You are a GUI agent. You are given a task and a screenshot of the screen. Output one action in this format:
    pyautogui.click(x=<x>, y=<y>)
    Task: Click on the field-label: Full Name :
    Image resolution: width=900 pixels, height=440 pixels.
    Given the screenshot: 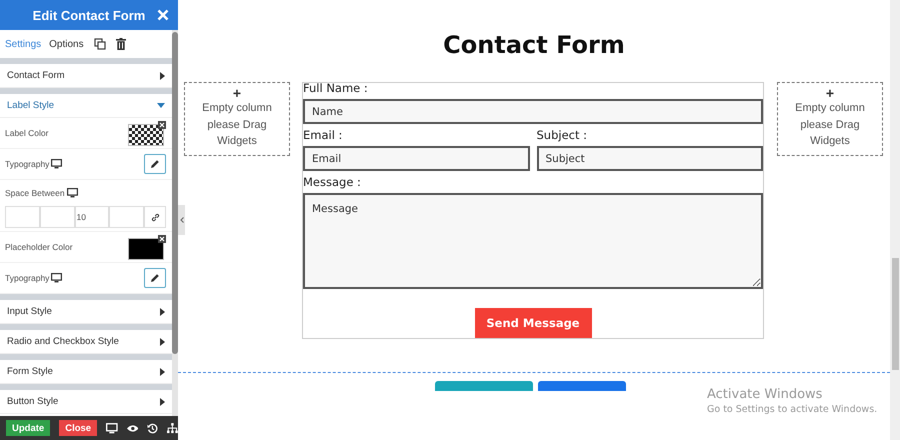 What is the action you would take?
    pyautogui.click(x=336, y=89)
    